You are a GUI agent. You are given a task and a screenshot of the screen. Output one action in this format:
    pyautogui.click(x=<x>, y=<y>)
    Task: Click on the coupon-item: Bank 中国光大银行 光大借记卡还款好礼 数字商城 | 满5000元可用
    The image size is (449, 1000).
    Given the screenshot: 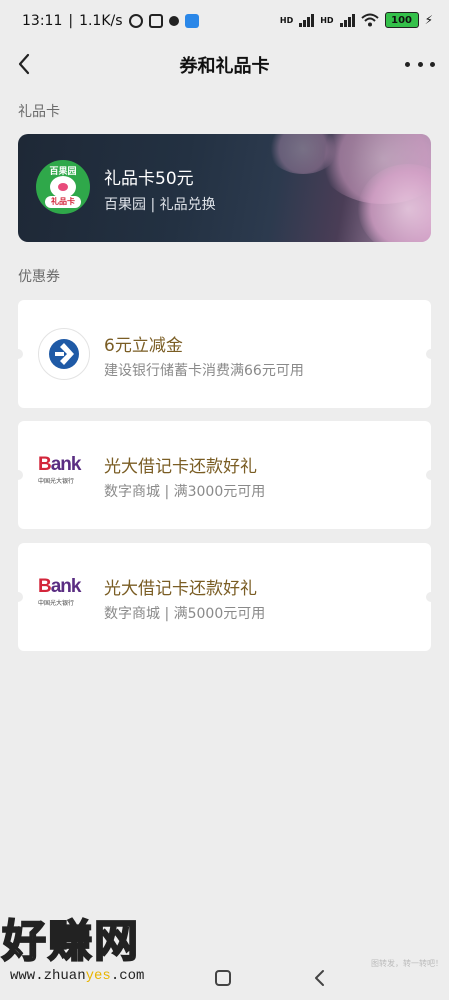 What is the action you would take?
    pyautogui.click(x=224, y=597)
    